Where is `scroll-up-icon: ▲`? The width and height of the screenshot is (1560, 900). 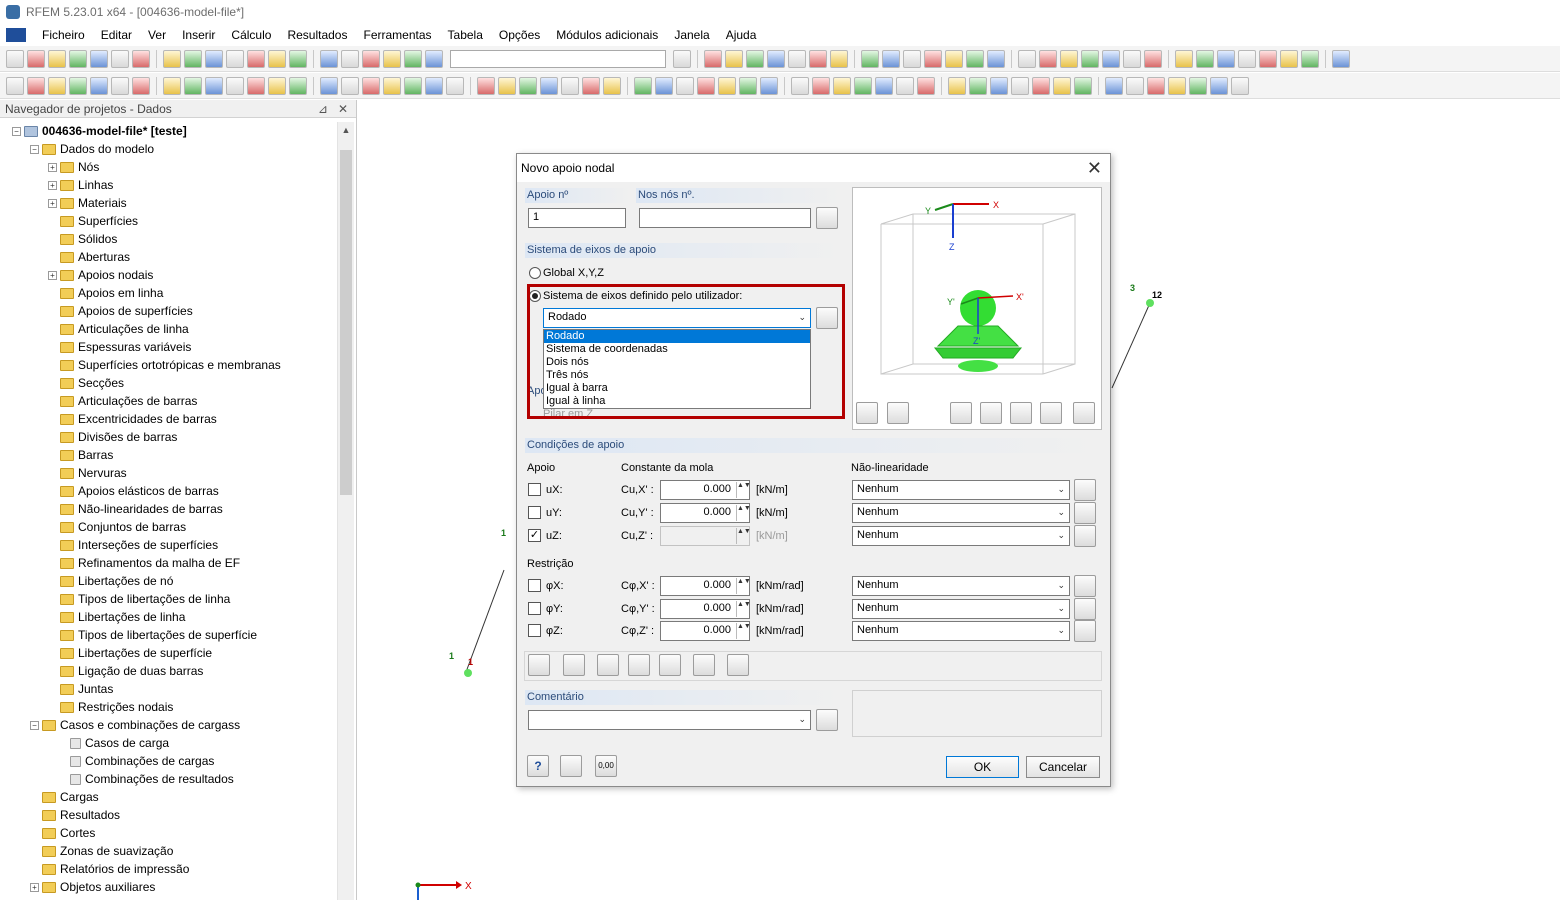 scroll-up-icon: ▲ is located at coordinates (346, 130).